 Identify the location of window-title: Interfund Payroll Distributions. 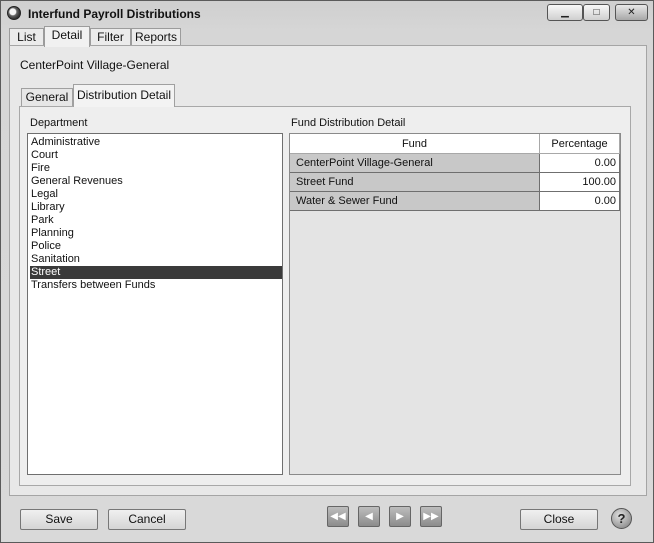
(114, 14).